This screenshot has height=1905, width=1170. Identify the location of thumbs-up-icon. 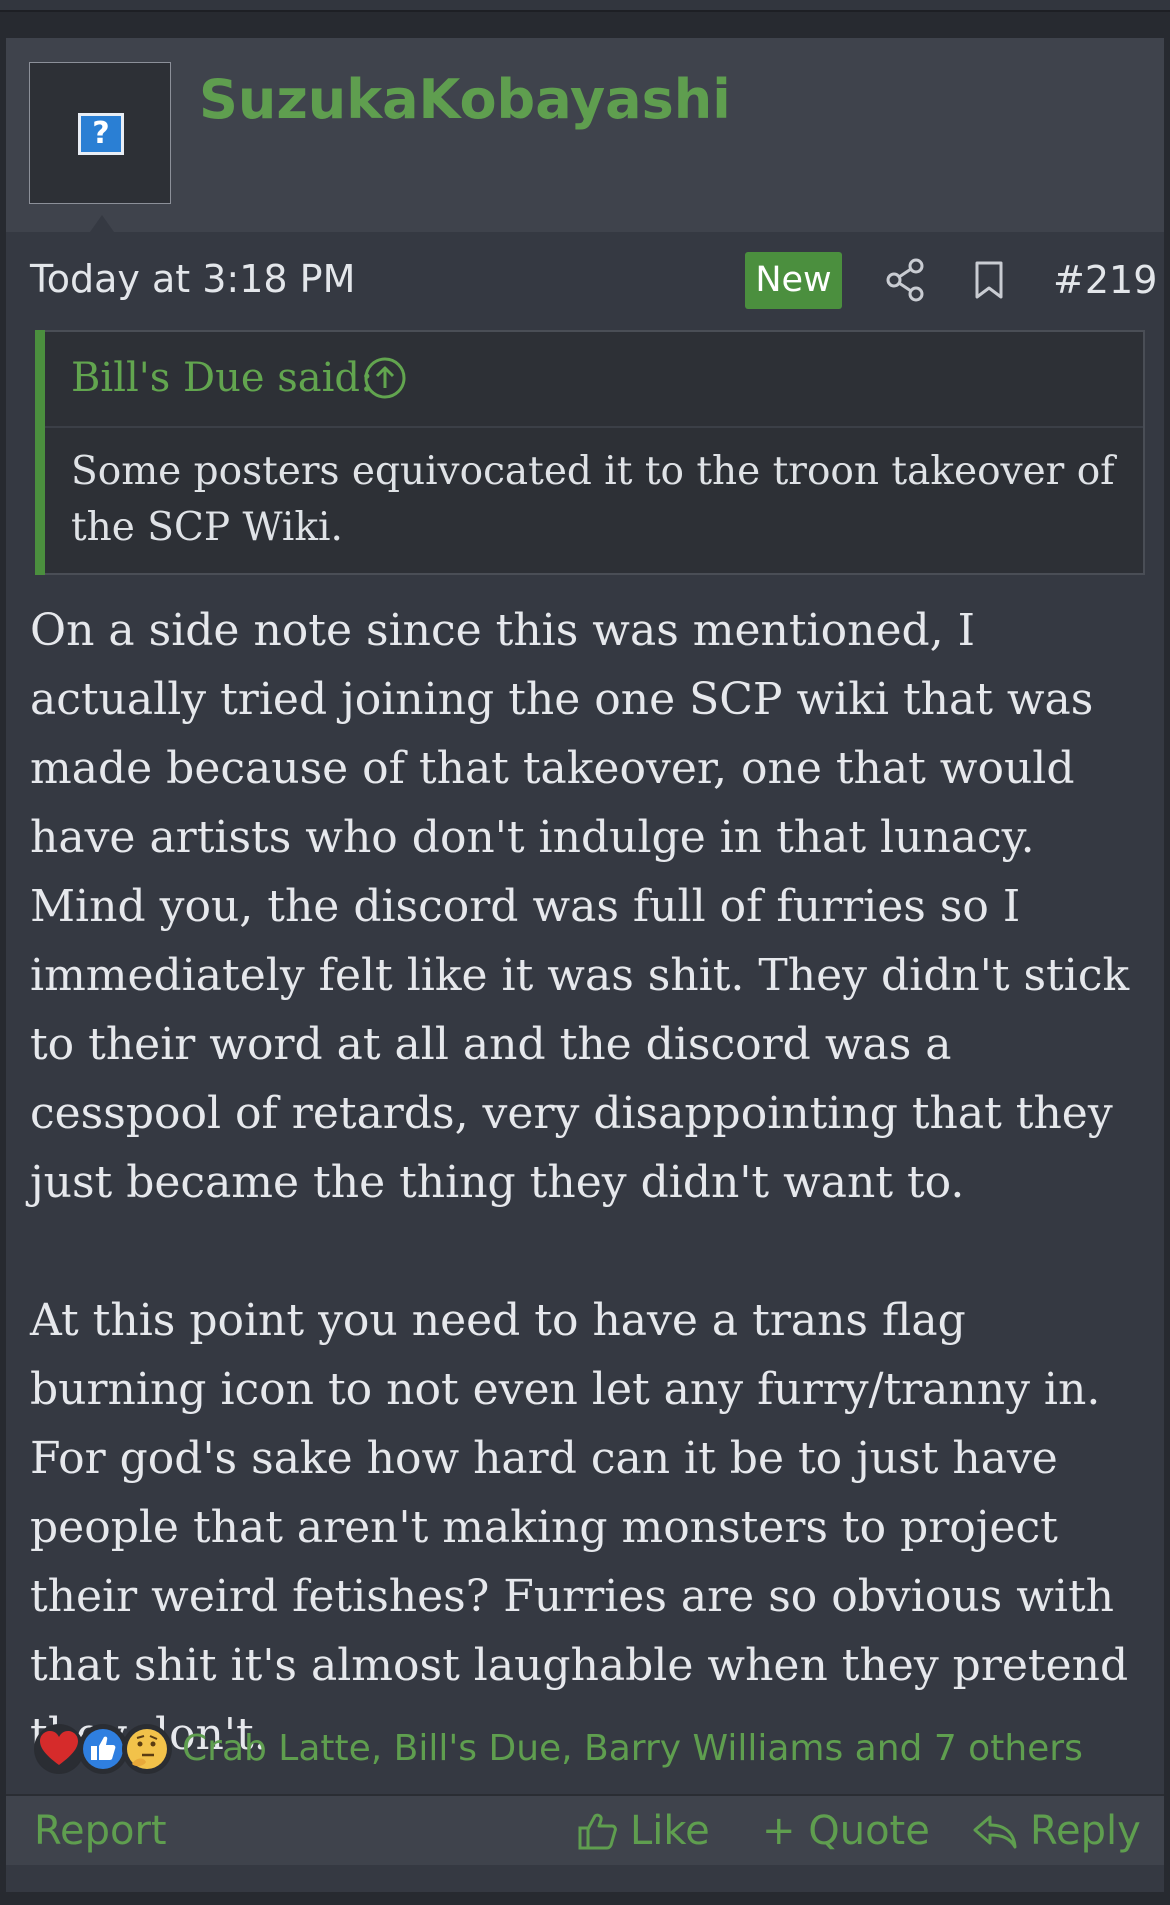
(103, 1749).